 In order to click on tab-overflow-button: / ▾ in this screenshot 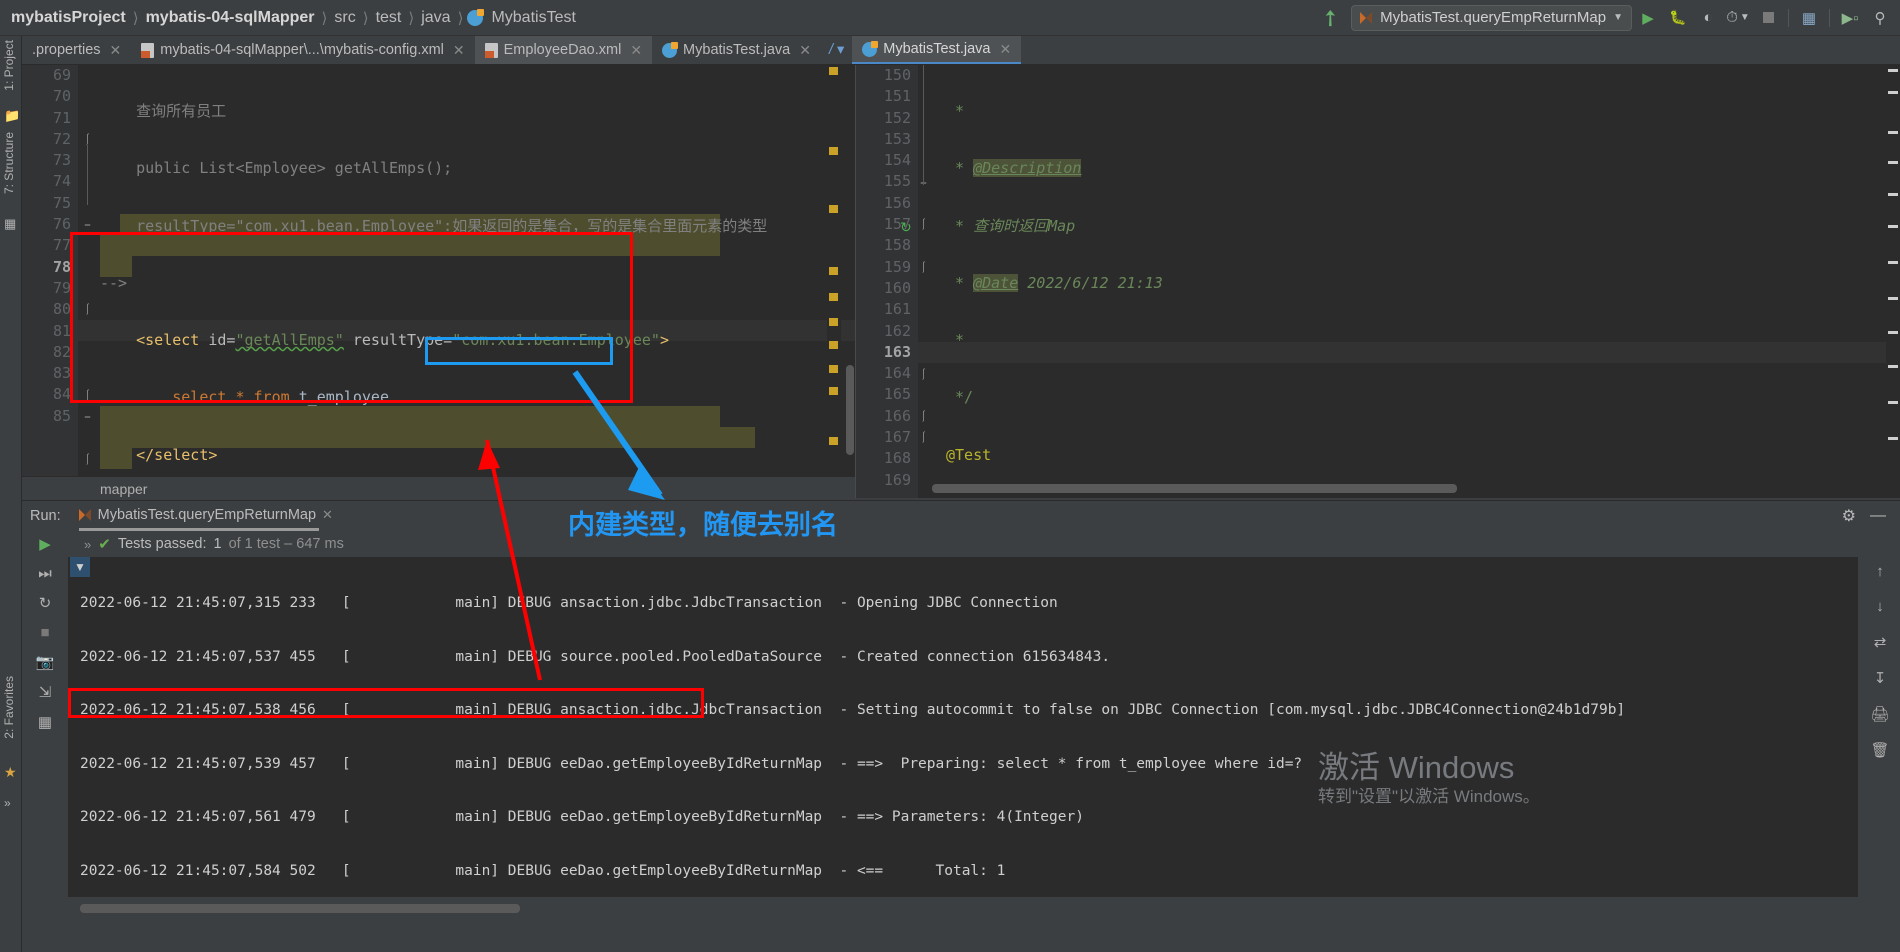, I will do `click(836, 50)`.